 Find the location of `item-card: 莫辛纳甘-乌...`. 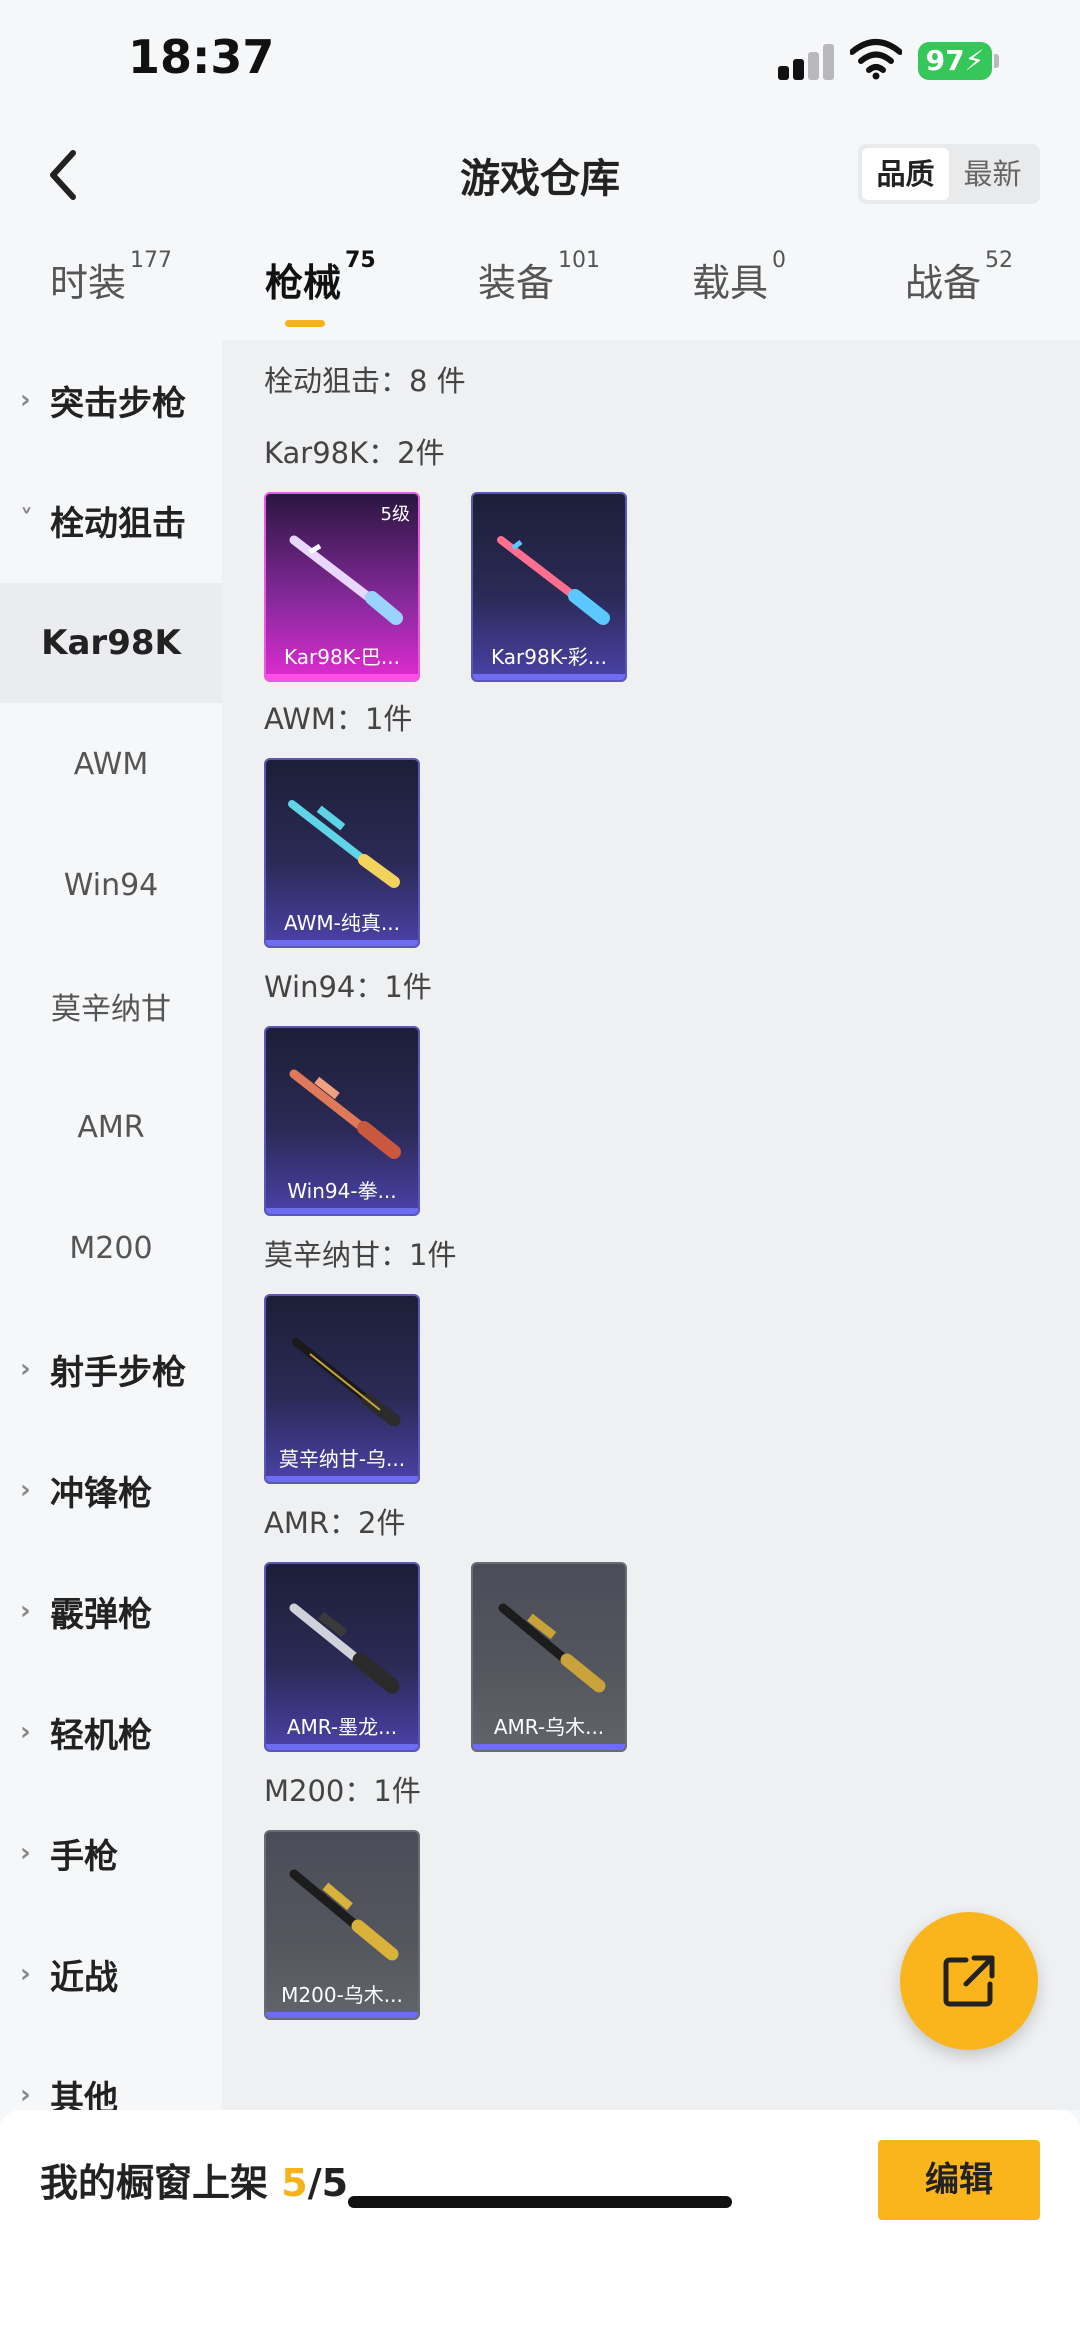

item-card: 莫辛纳甘-乌... is located at coordinates (342, 1389).